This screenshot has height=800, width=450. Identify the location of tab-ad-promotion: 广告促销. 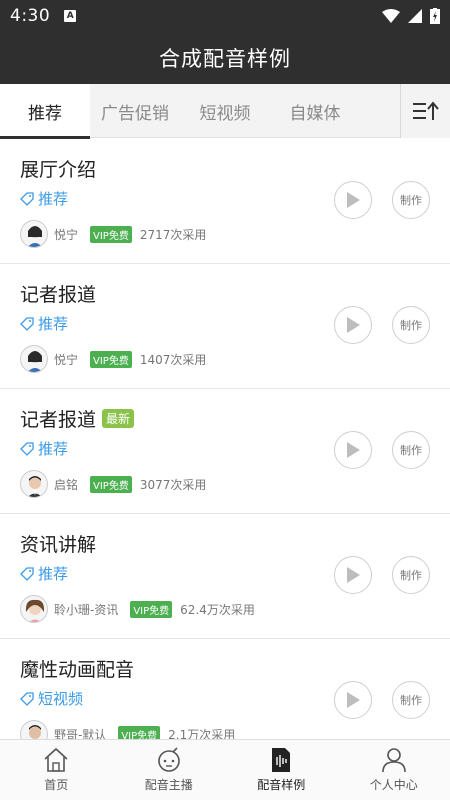
(135, 111).